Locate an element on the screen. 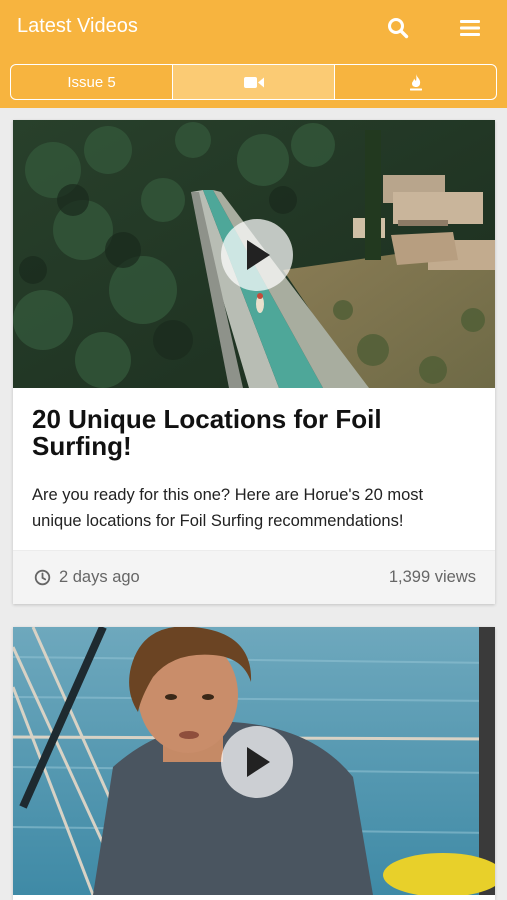 This screenshot has width=507, height=900. page-title: Latest Videos is located at coordinates (77, 26).